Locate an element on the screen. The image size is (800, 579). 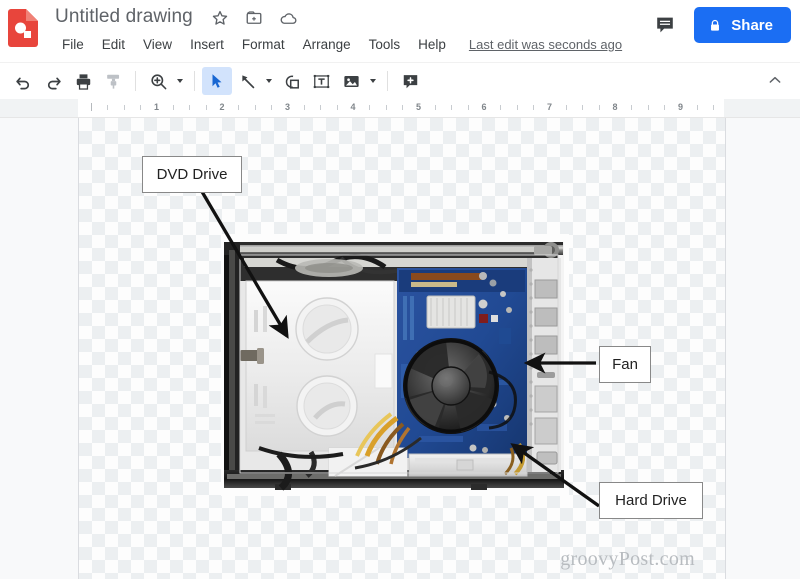
undo-icon is located at coordinates (23, 81).